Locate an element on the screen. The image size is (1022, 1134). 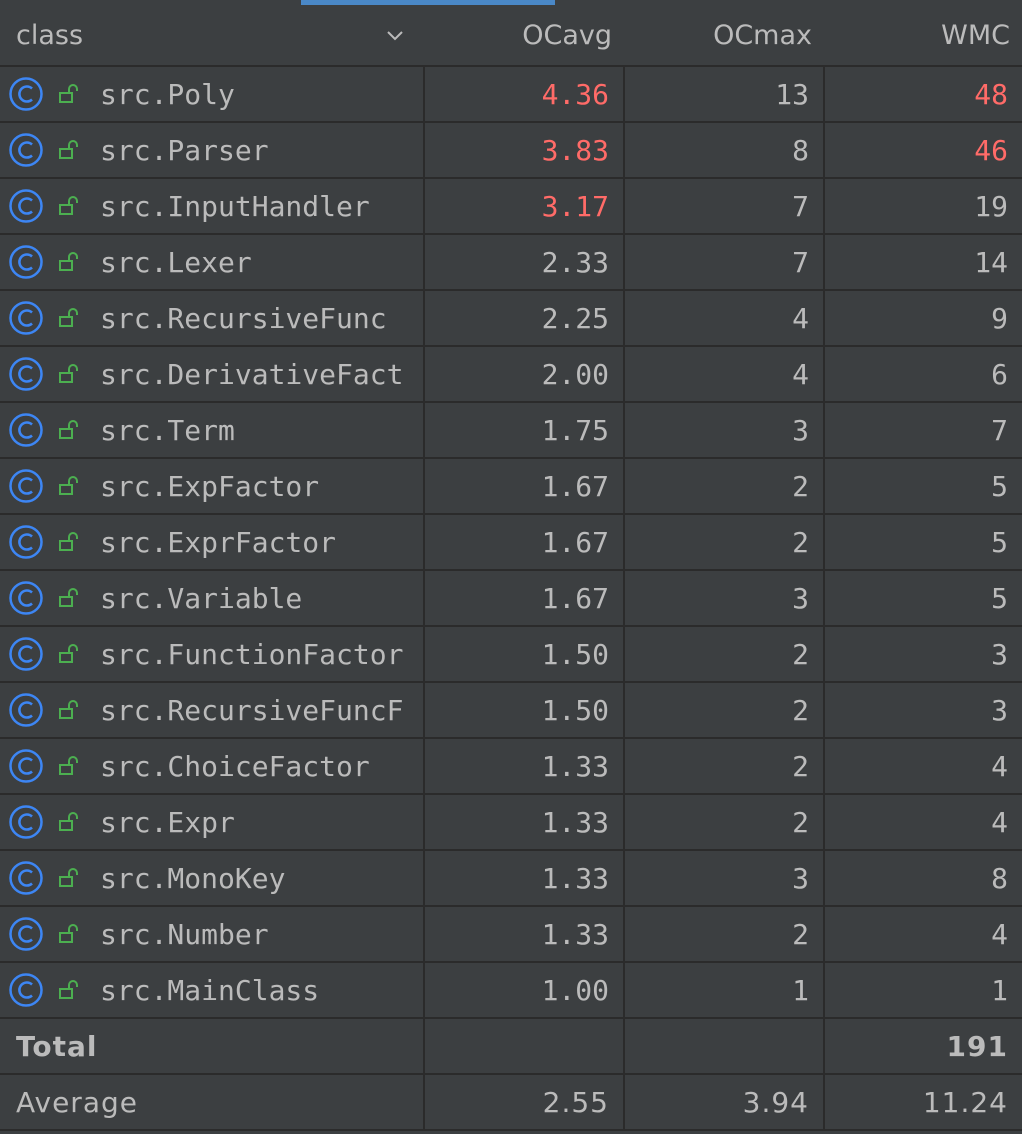
table-row: src.ExprFactor 1.67 2 5 is located at coordinates (511, 542).